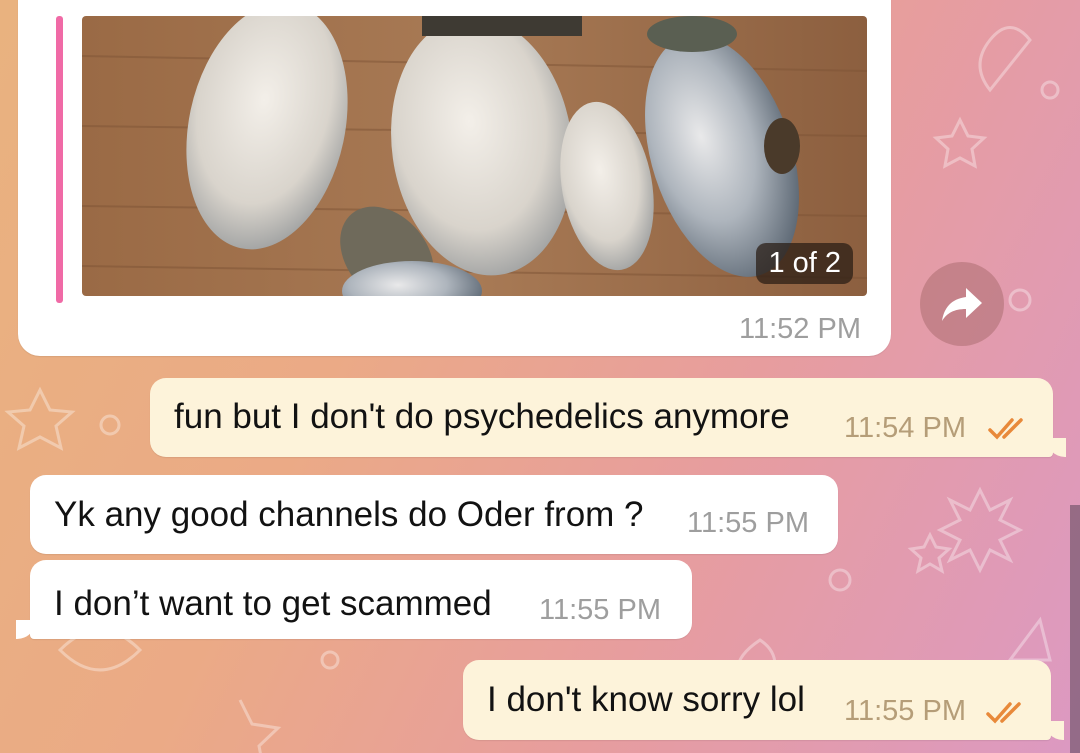 This screenshot has width=1080, height=753. I want to click on media-counter: 1 of 2, so click(804, 263).